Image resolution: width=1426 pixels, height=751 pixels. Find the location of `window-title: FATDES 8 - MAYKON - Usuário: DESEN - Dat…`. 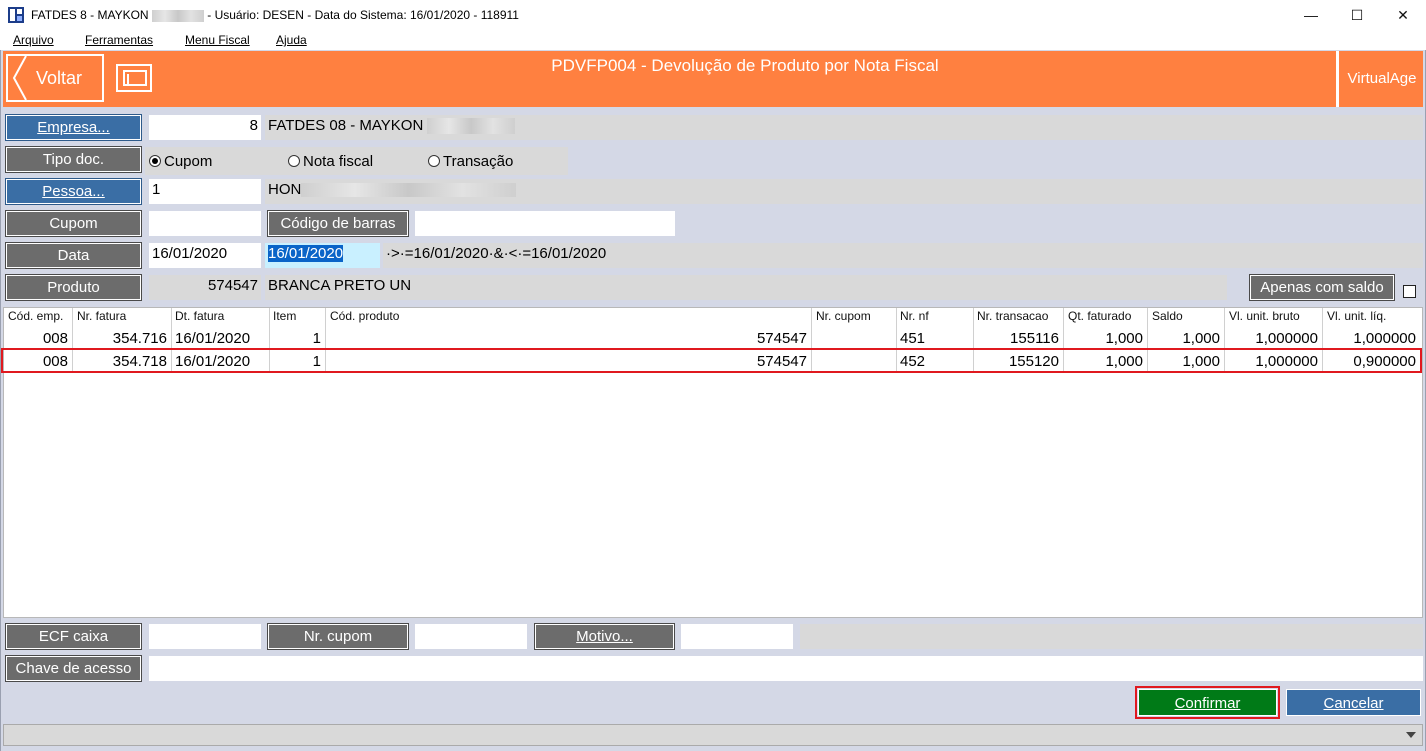

window-title: FATDES 8 - MAYKON - Usuário: DESEN - Dat… is located at coordinates (275, 15).